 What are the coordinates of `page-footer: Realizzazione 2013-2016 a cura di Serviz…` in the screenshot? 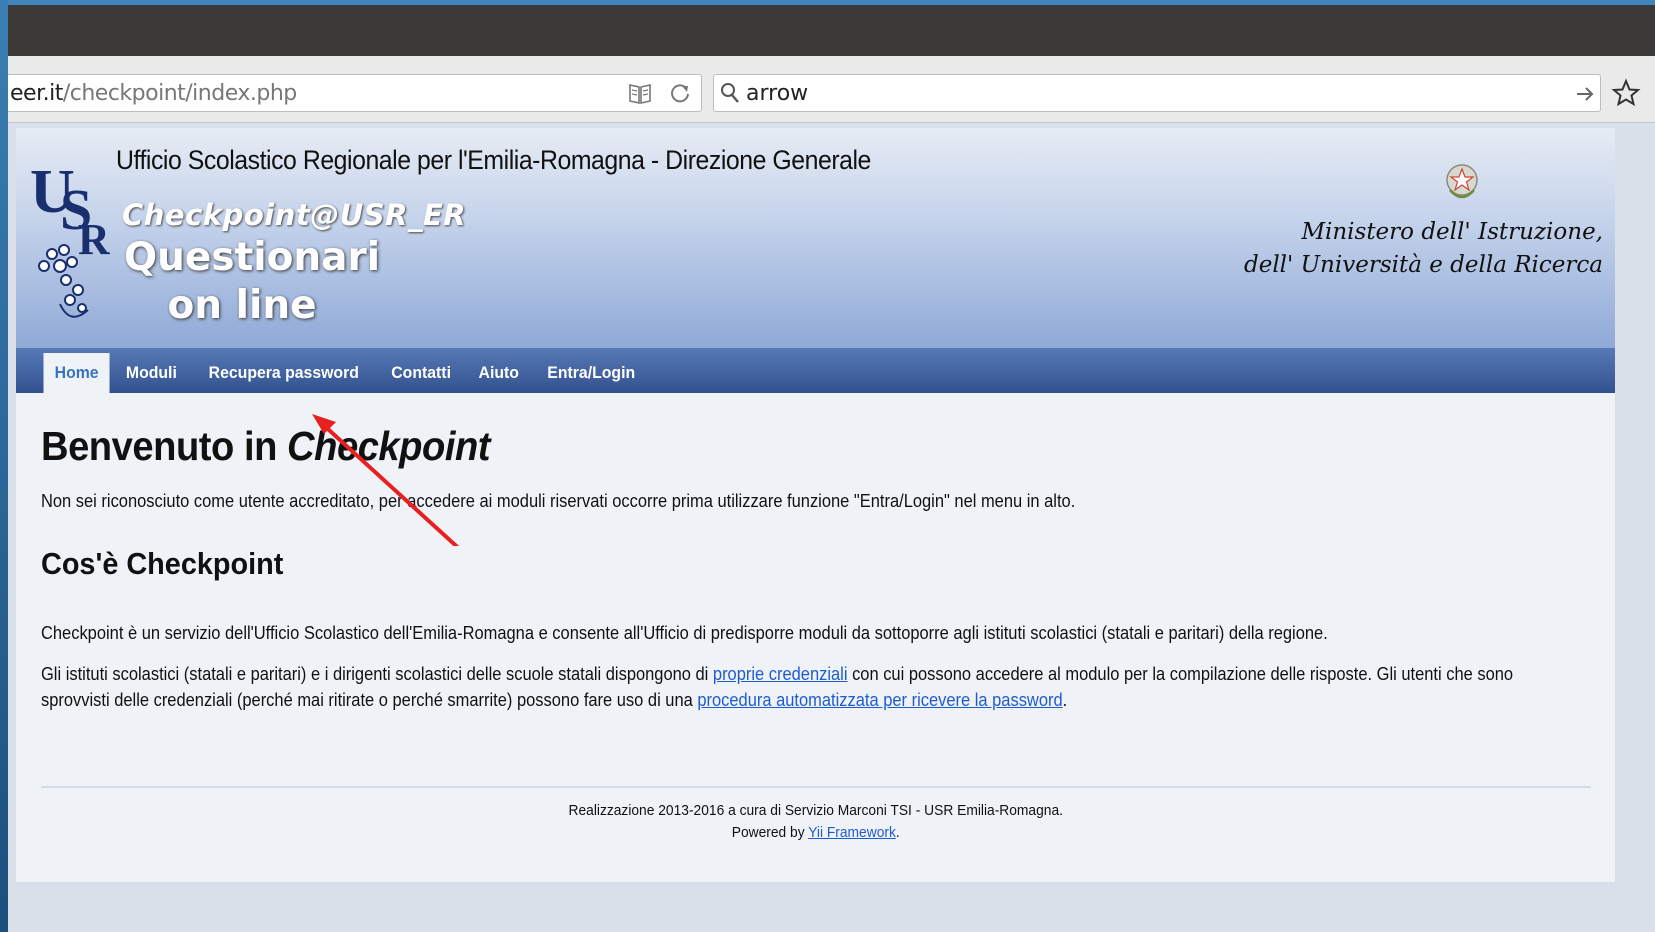 It's located at (815, 822).